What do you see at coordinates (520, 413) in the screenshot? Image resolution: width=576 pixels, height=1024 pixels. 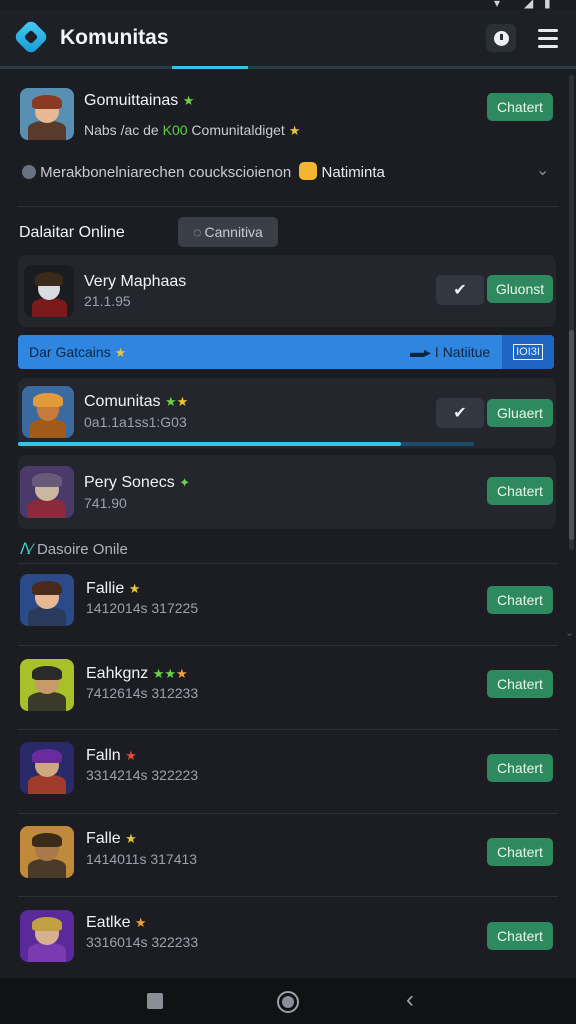 I see `chat-button: Gluaert` at bounding box center [520, 413].